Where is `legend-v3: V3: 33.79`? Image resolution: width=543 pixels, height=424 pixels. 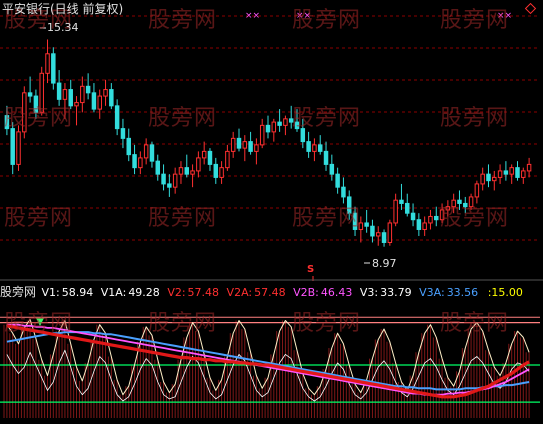
legend-v3: V3: 33.79 is located at coordinates (387, 292).